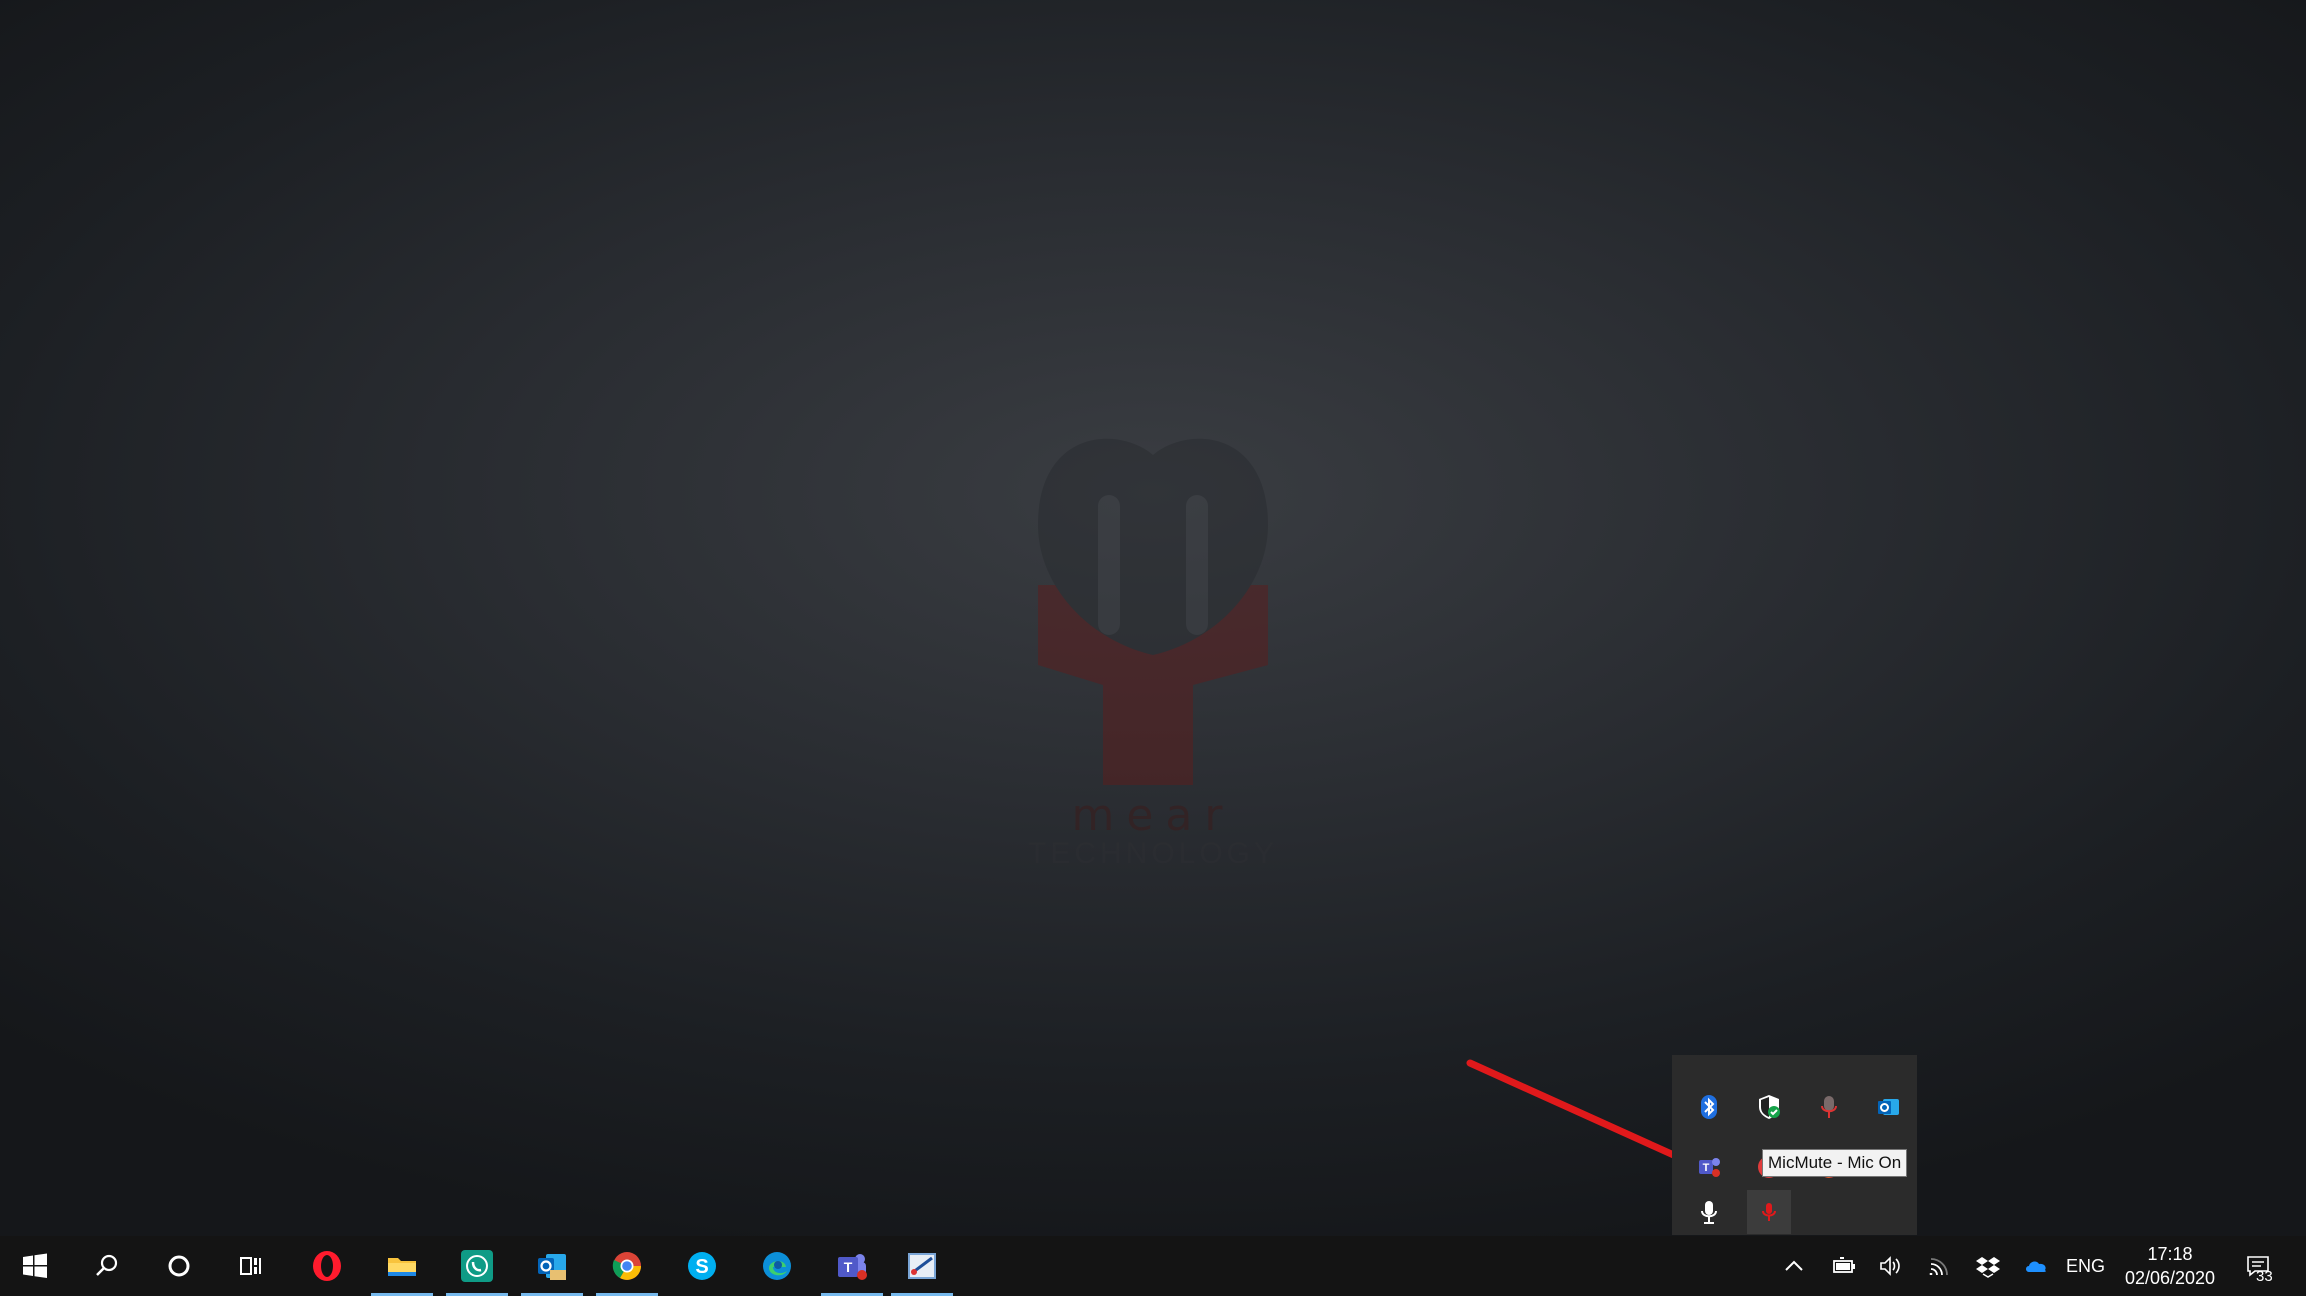  Describe the element at coordinates (2264, 1276) in the screenshot. I see `notification-count-badge: 33` at that location.